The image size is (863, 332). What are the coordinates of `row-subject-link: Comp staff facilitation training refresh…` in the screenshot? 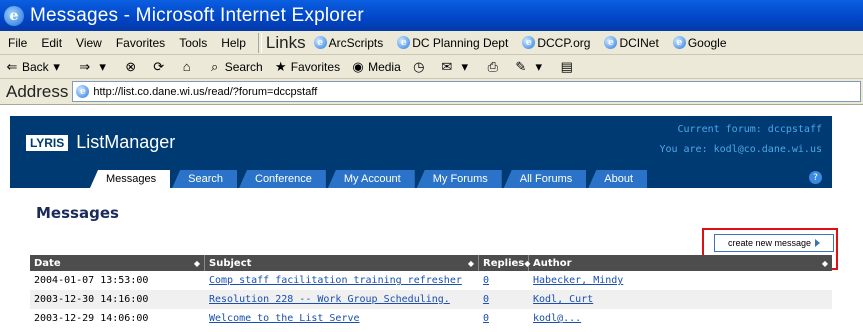 It's located at (335, 280).